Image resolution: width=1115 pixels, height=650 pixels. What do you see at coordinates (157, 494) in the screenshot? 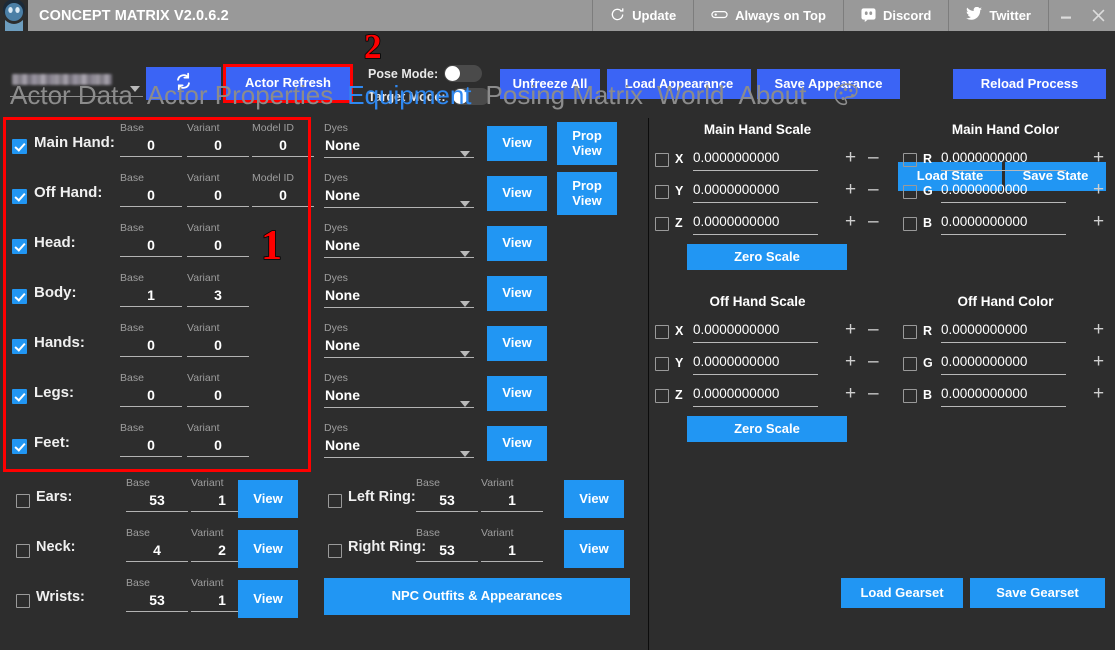
I see `accessory-base-ears: Base 53` at bounding box center [157, 494].